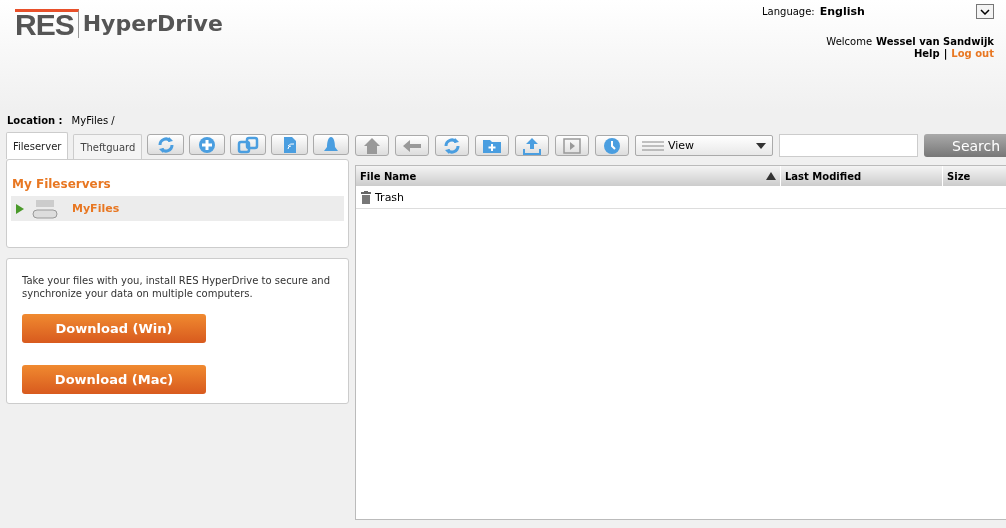  I want to click on tab: Theftguard, so click(108, 146).